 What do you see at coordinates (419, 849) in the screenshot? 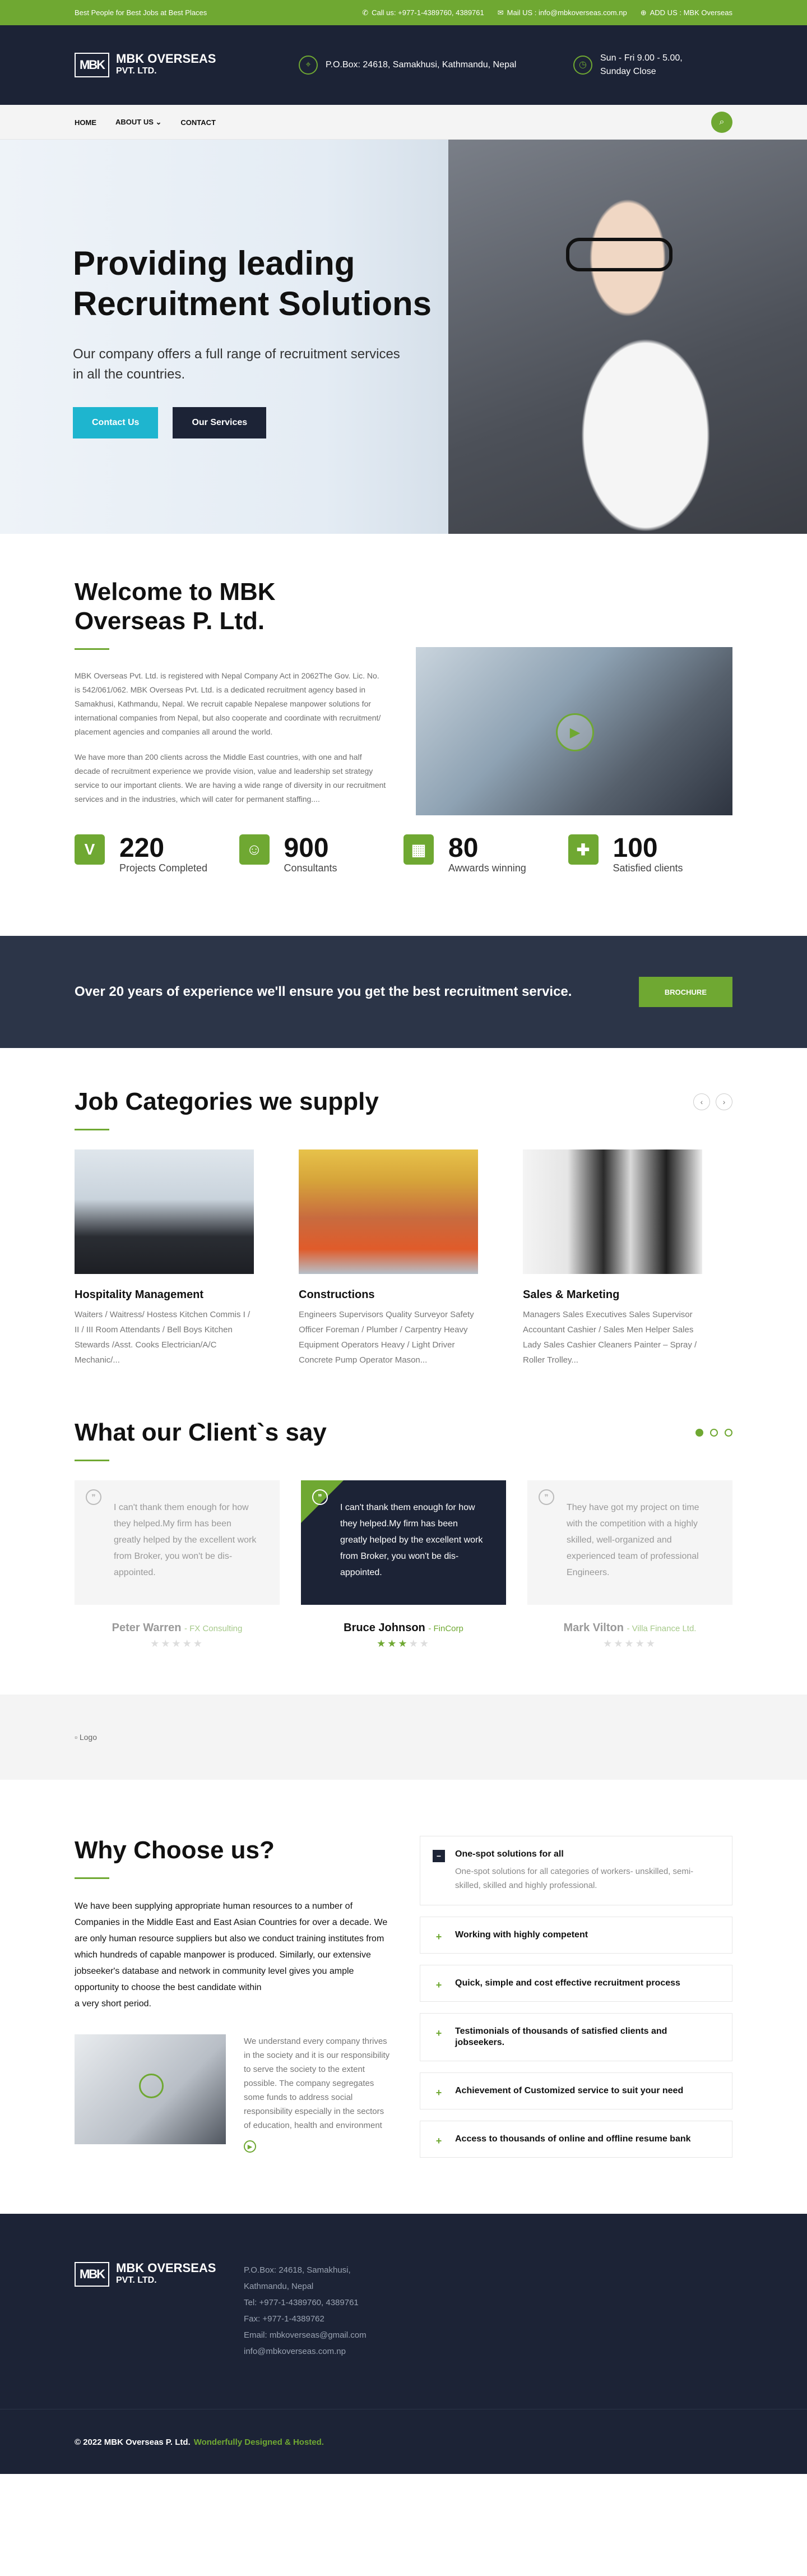
I see `qrcode-icon: ▦` at bounding box center [419, 849].